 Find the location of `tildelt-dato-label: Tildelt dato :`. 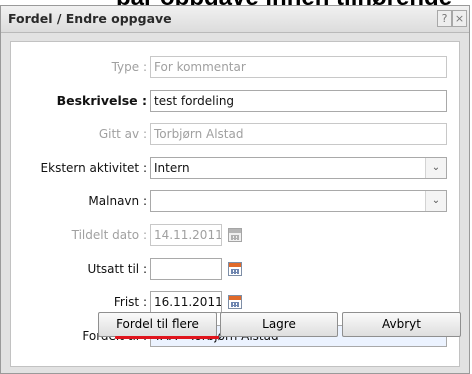

tildelt-dato-label: Tildelt dato : is located at coordinates (109, 235).